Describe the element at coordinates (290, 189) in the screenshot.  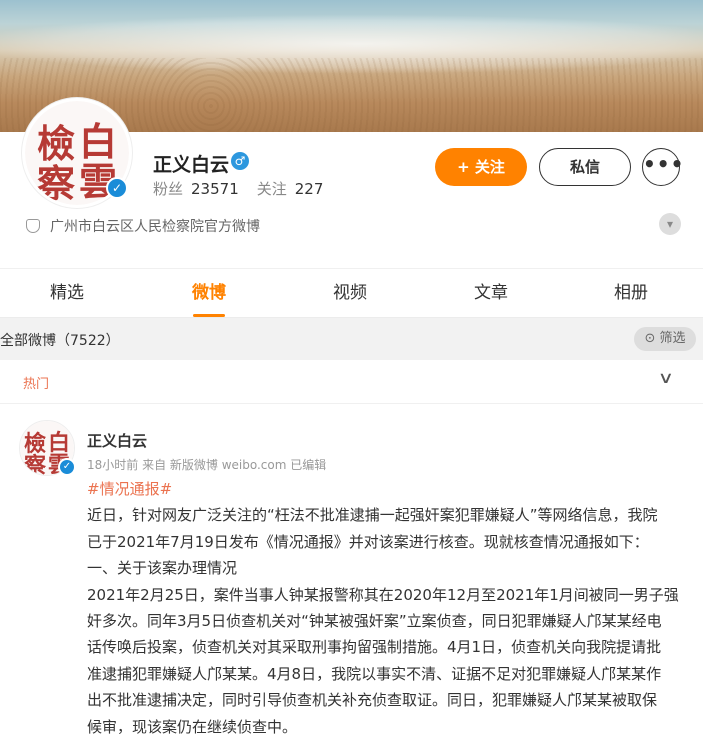
I see `following-link: 关注 227` at that location.